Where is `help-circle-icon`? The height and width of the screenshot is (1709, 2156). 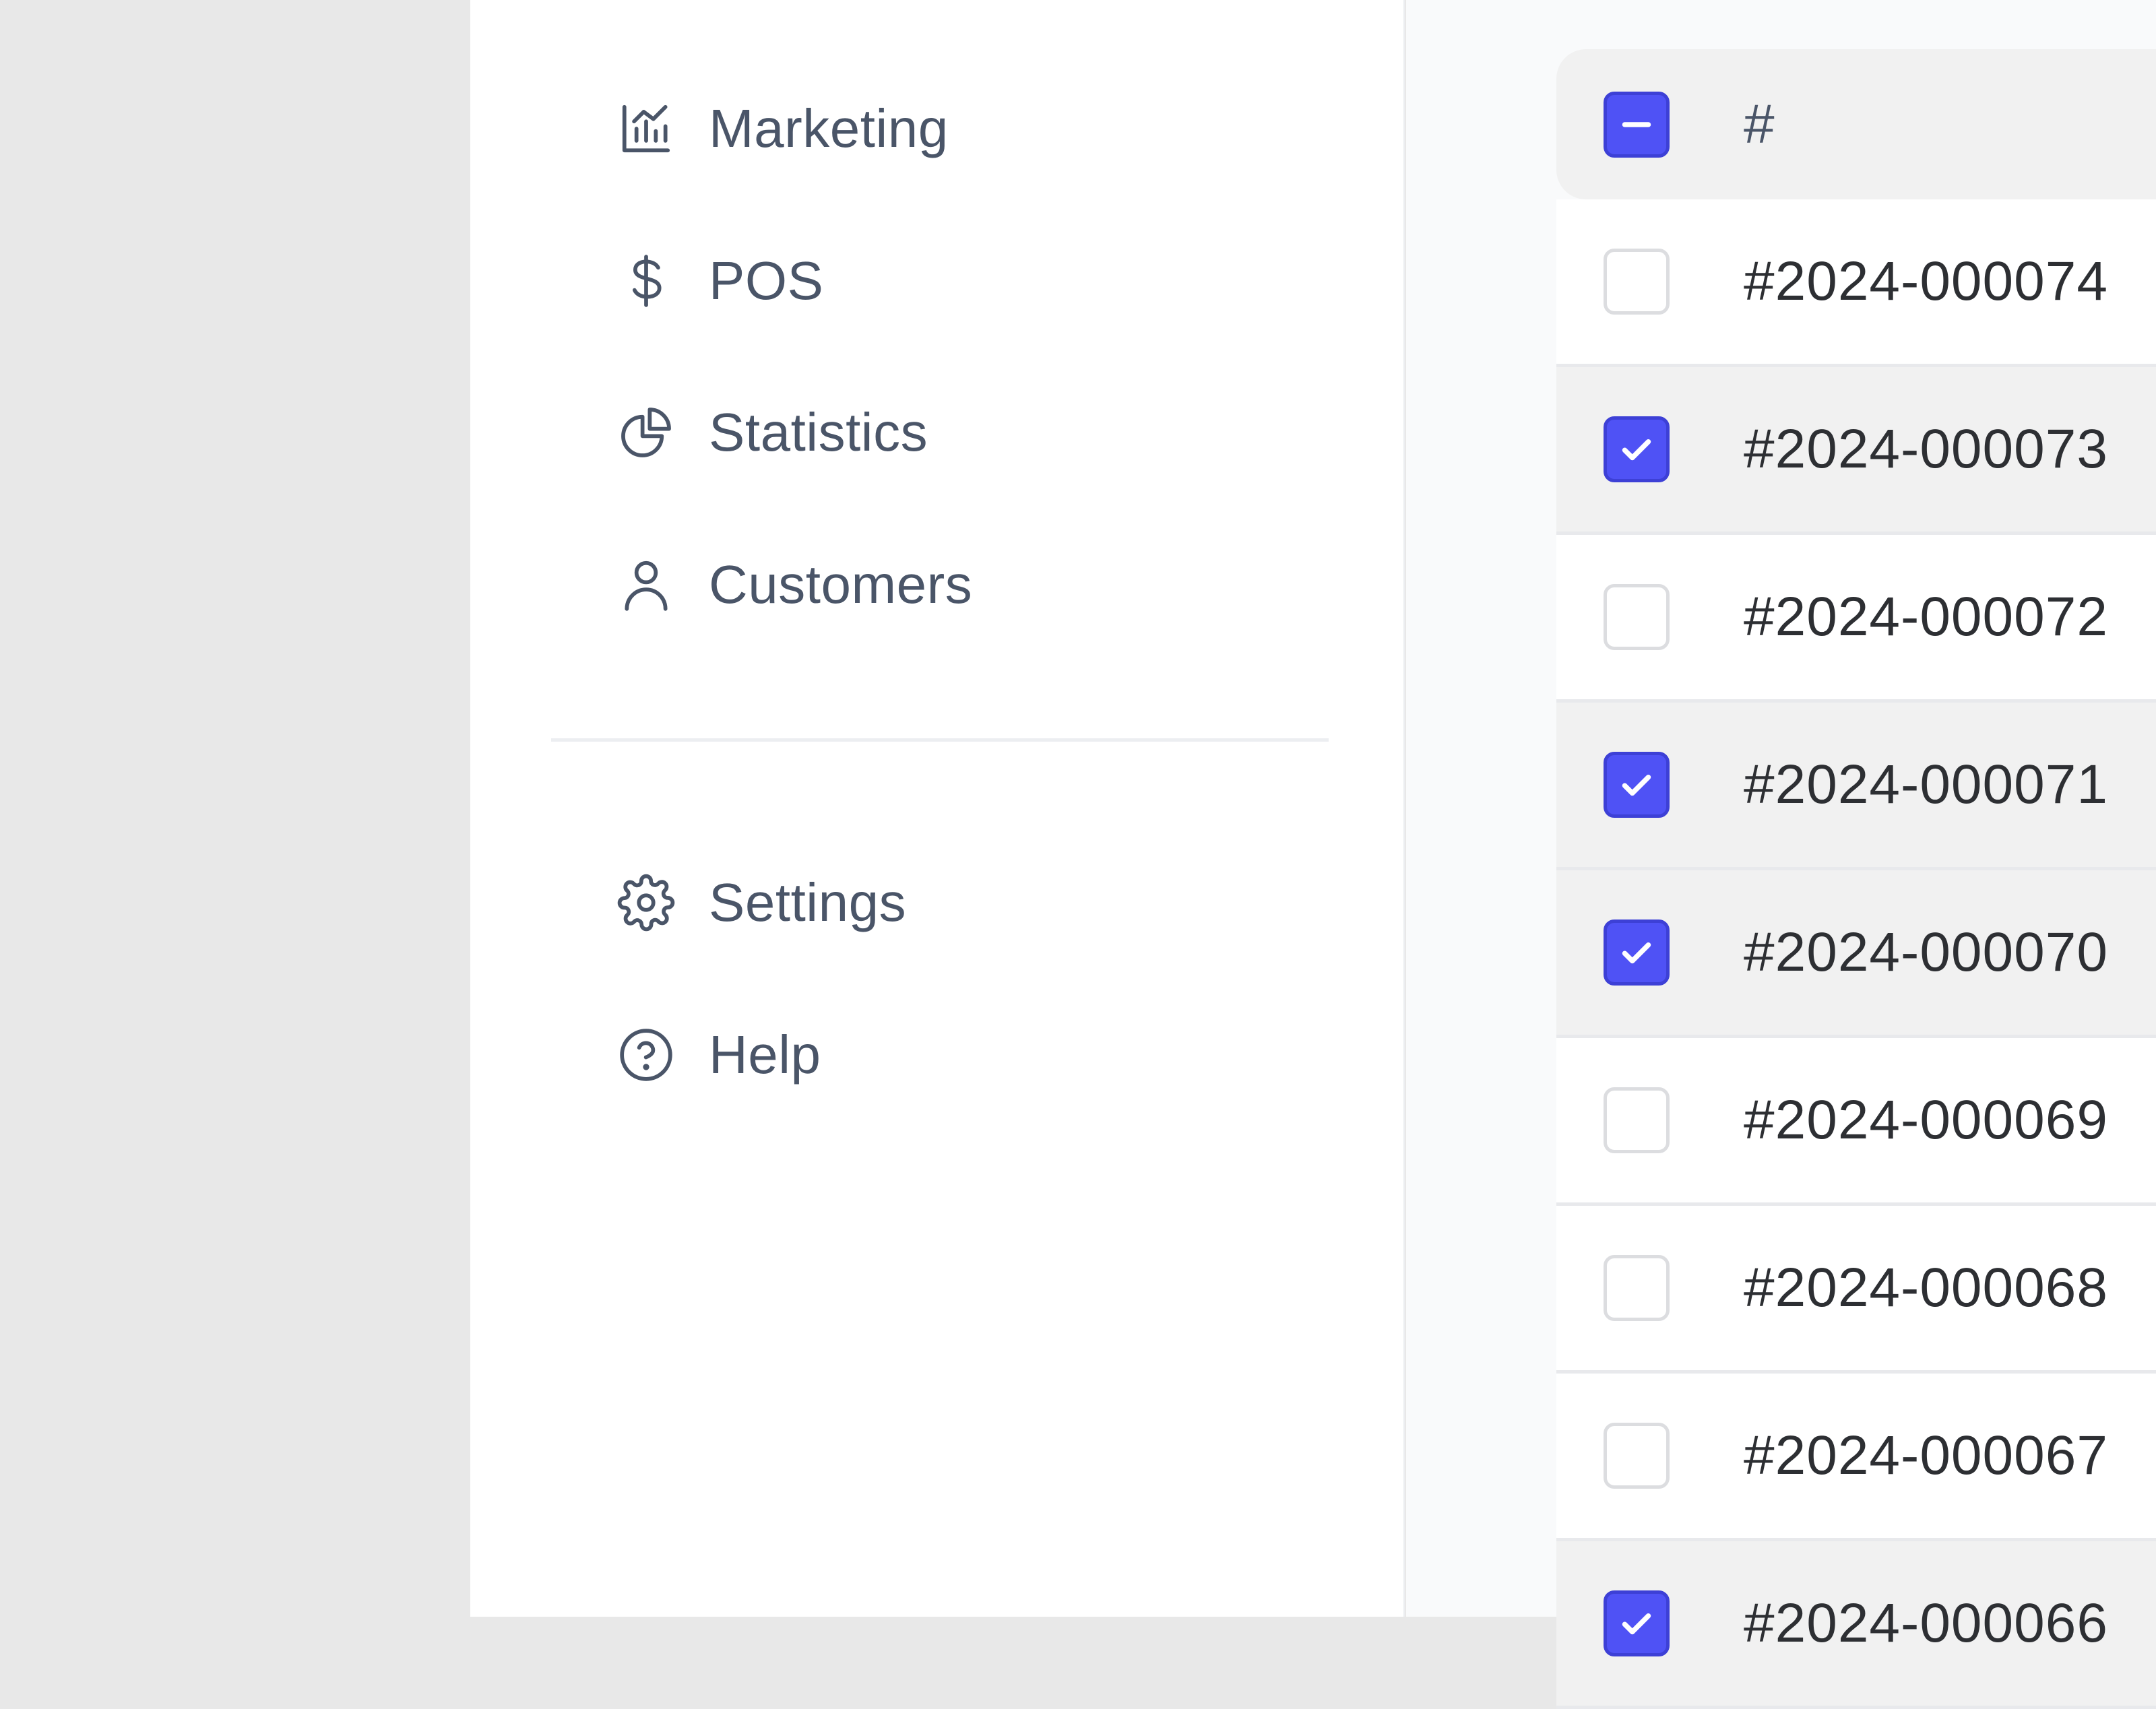 help-circle-icon is located at coordinates (646, 1055).